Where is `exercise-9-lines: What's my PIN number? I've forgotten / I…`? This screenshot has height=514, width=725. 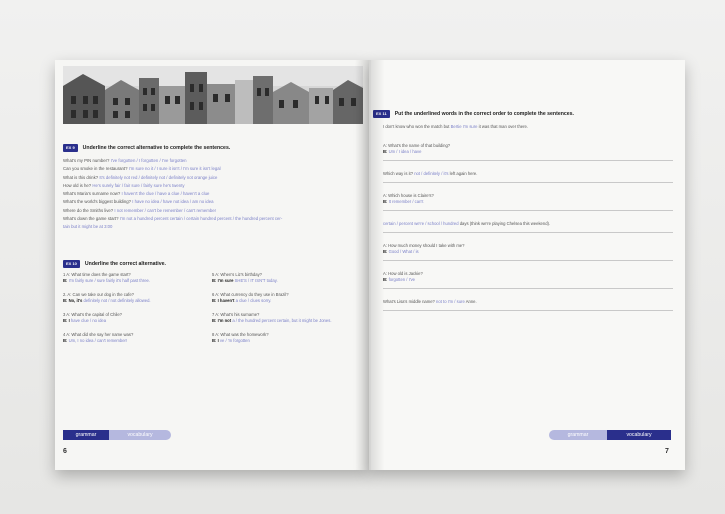 exercise-9-lines: What's my PIN number? I've forgotten / I… is located at coordinates (172, 194).